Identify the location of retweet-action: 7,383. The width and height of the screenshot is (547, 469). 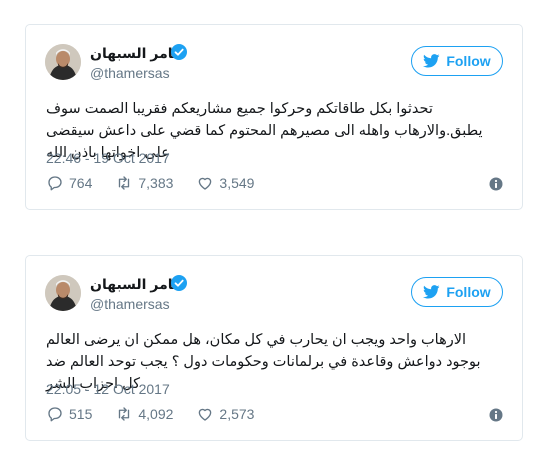
(144, 183).